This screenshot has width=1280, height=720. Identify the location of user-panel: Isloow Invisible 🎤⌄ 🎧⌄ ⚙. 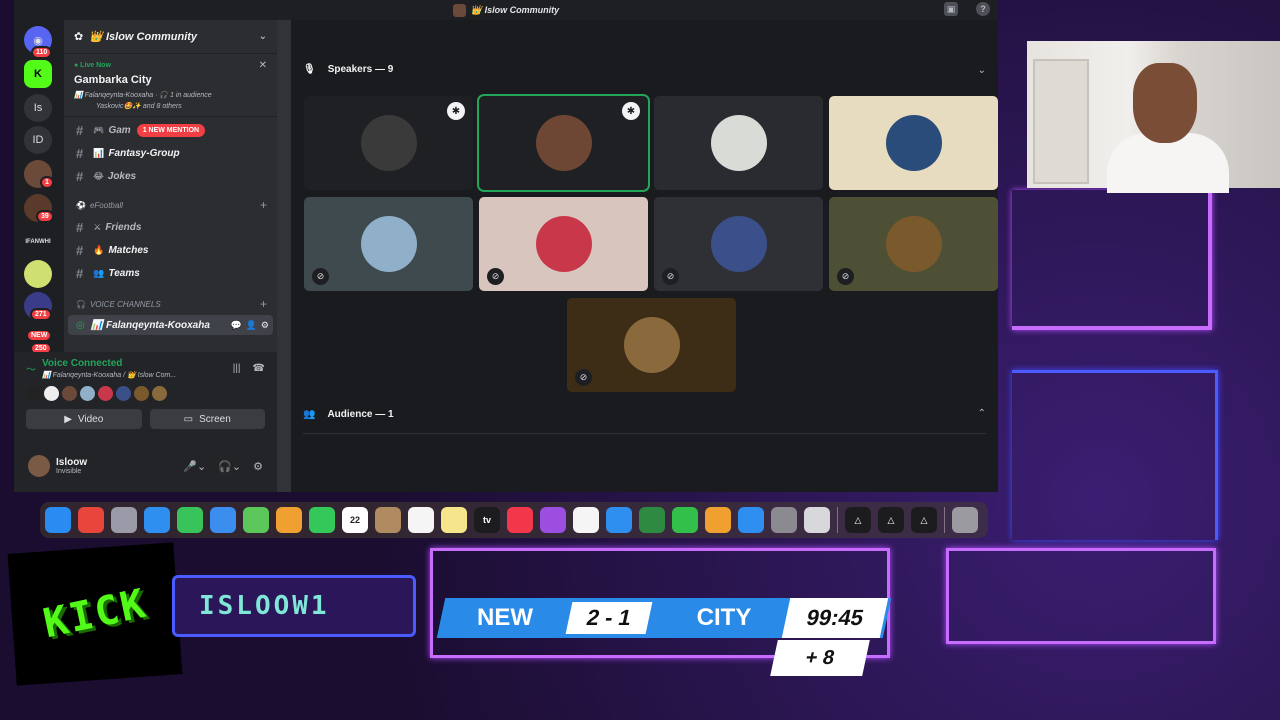
(145, 466).